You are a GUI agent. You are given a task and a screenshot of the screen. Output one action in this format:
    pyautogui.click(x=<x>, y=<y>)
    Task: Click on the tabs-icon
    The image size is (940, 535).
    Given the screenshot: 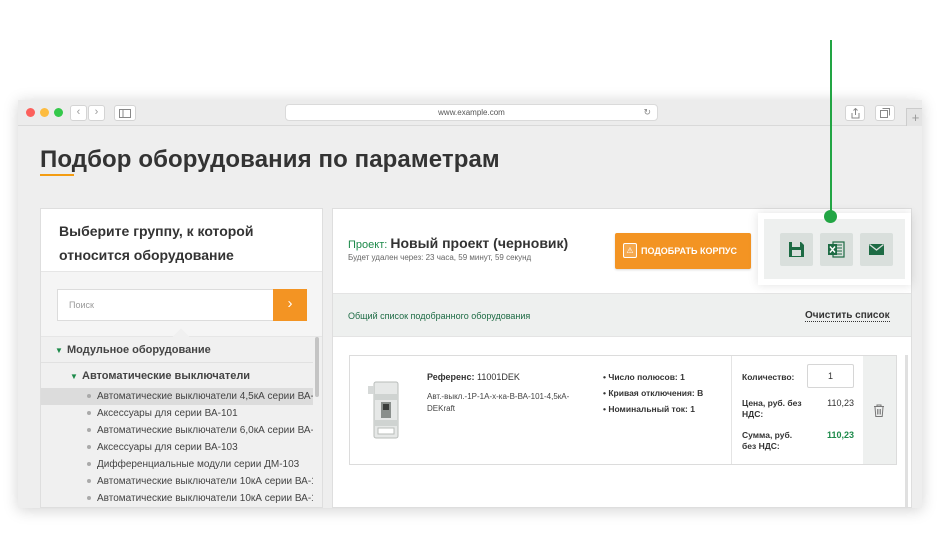 What is the action you would take?
    pyautogui.click(x=885, y=113)
    